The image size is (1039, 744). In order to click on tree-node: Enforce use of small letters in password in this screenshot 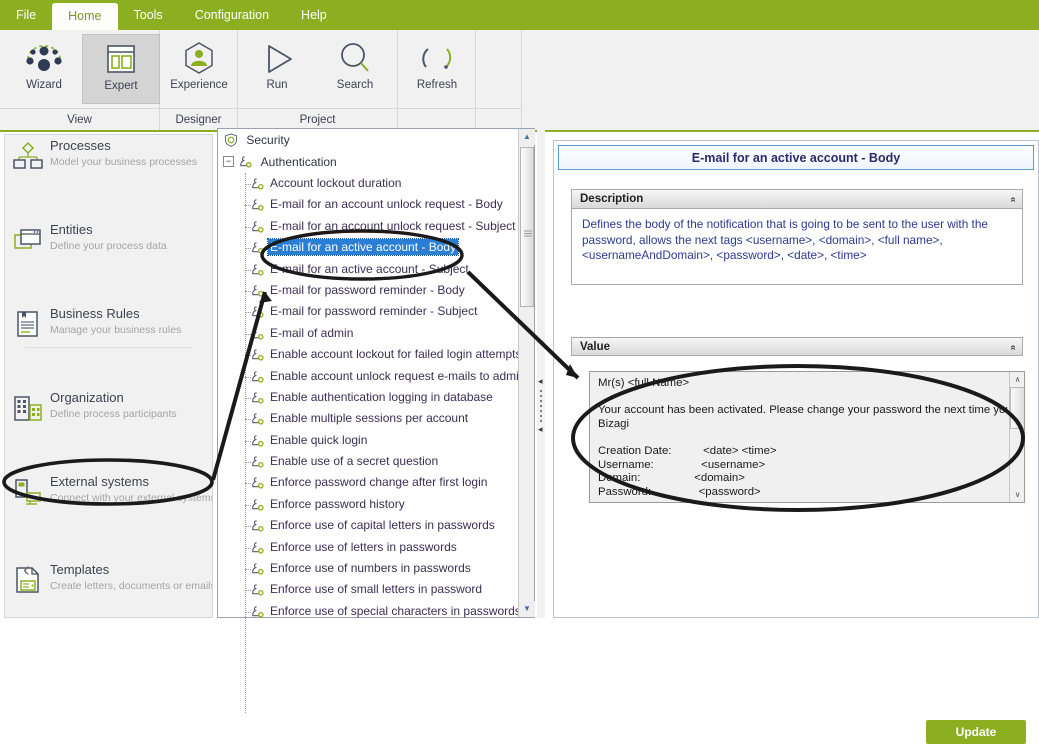, I will do `click(368, 589)`.